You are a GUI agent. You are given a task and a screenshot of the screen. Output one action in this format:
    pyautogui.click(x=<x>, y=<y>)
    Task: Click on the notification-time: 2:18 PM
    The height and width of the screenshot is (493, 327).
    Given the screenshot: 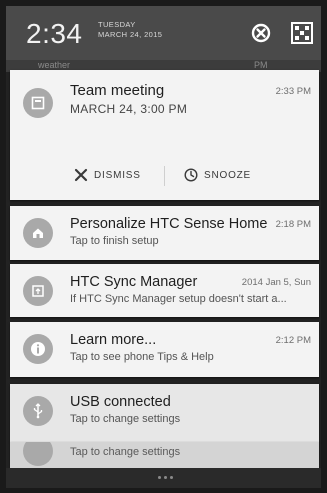 What is the action you would take?
    pyautogui.click(x=293, y=224)
    